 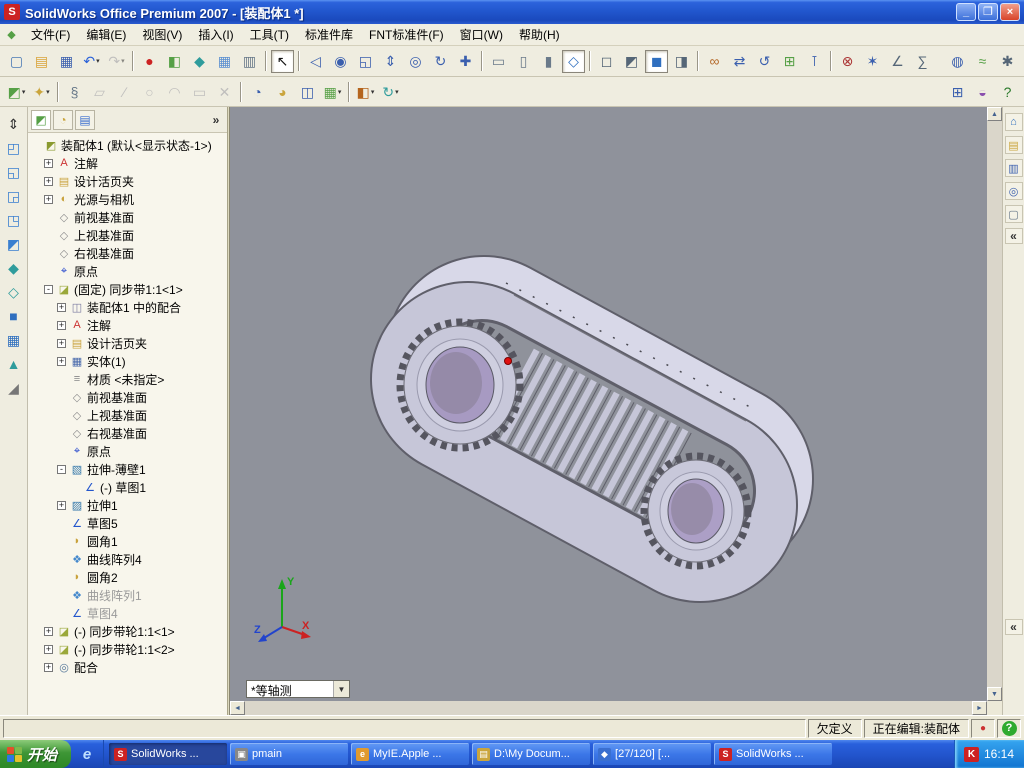 I want to click on tree-item: + ▤ 设计活页夹, so click(x=127, y=181).